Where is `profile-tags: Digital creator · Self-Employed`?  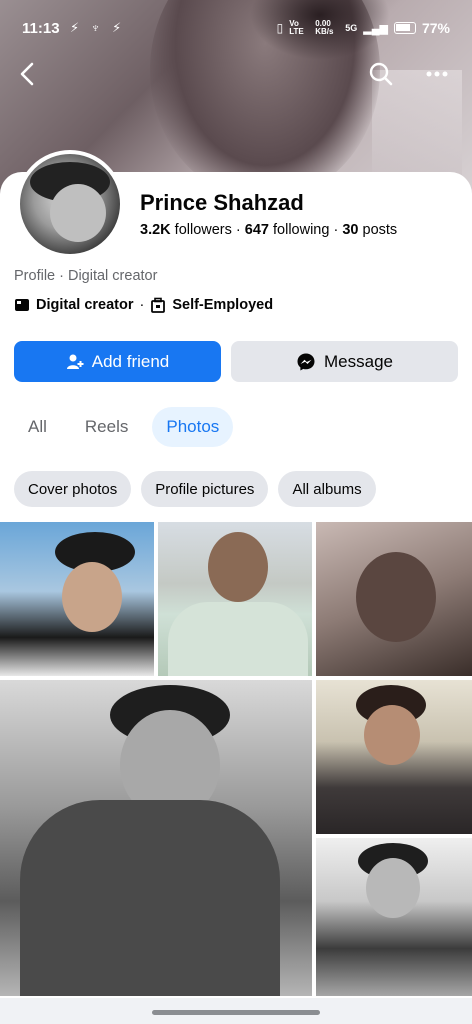 profile-tags: Digital creator · Self-Employed is located at coordinates (143, 305).